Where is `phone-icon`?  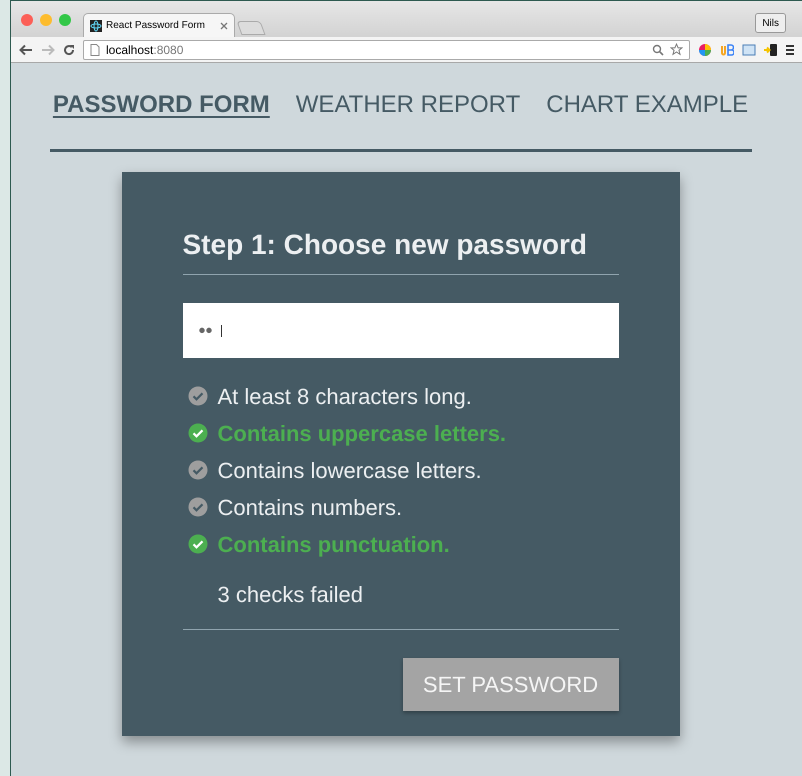 phone-icon is located at coordinates (771, 49).